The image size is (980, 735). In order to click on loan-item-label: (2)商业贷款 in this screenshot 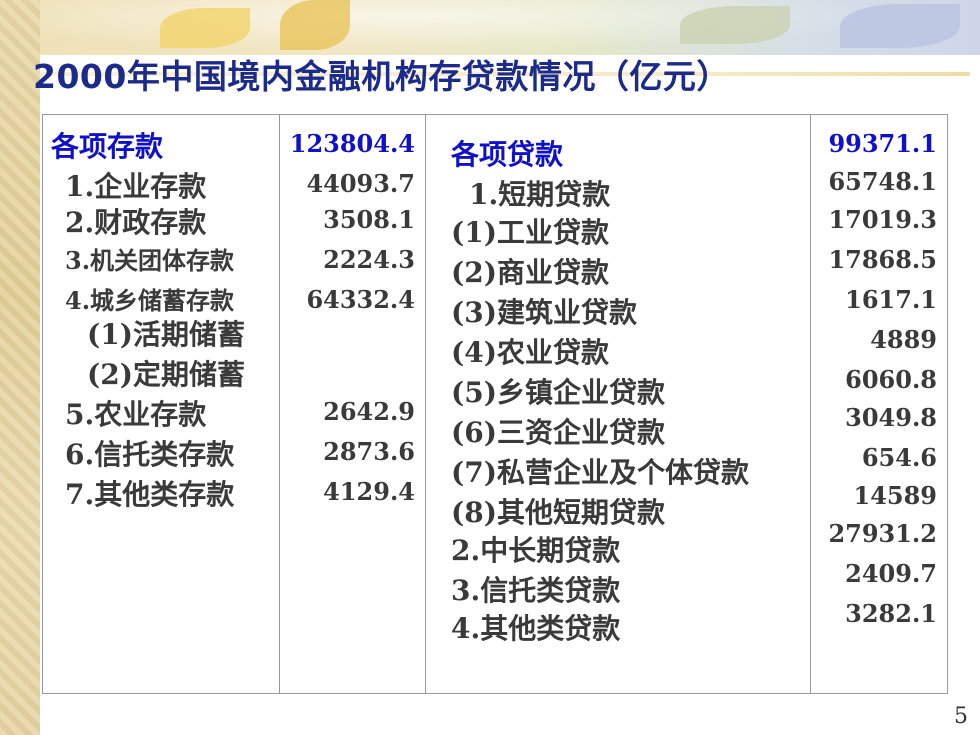, I will do `click(530, 272)`.